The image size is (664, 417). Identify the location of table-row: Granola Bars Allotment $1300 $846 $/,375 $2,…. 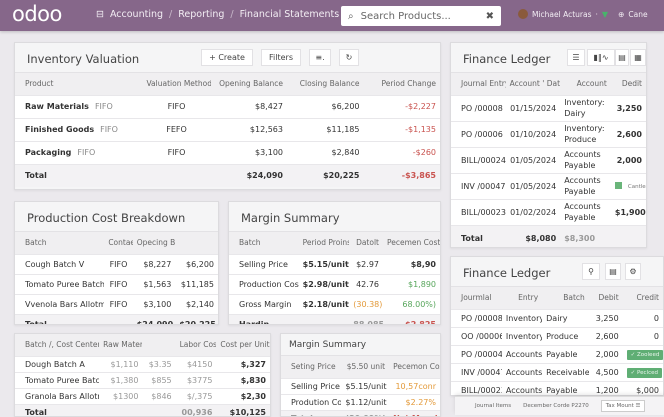
(142, 395).